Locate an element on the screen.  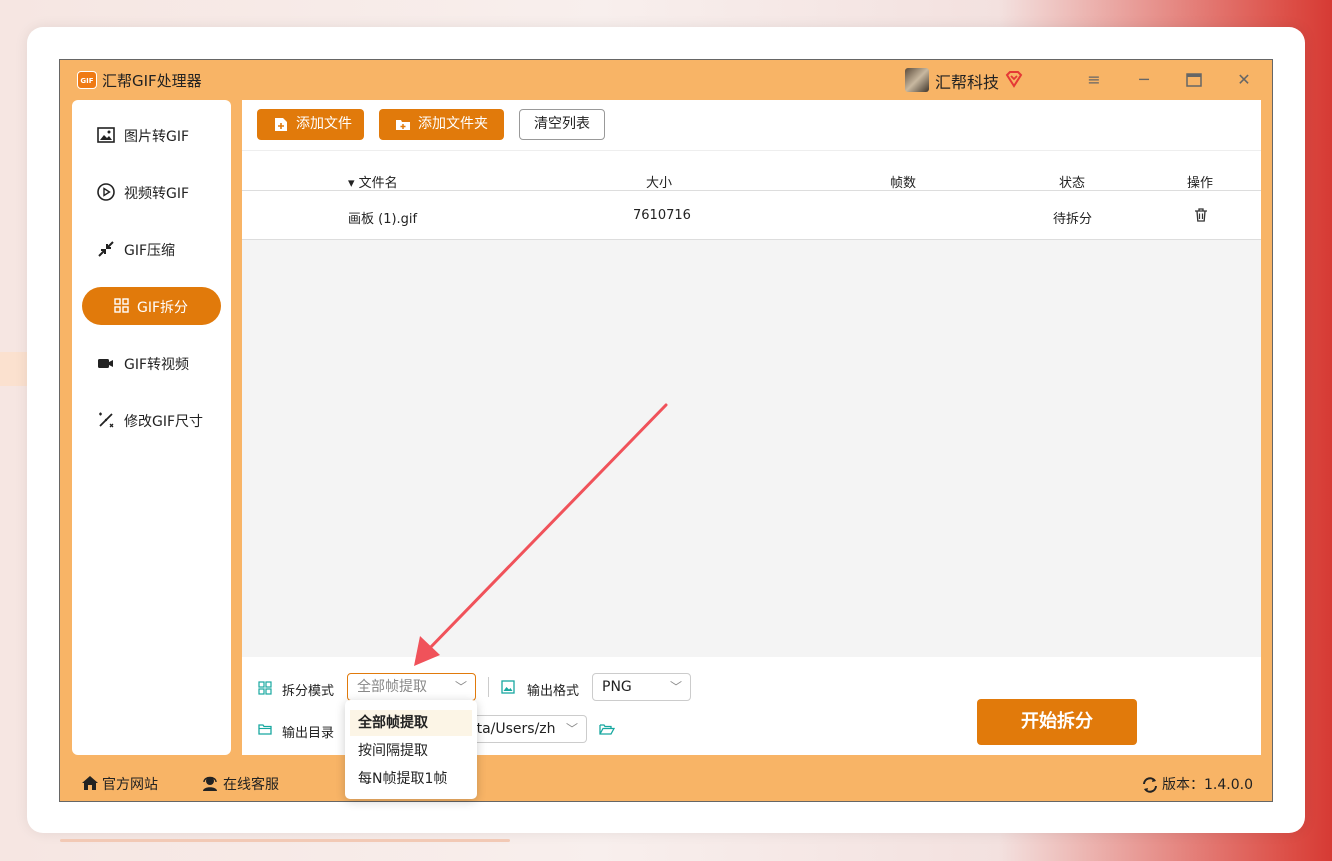
support-icon is located at coordinates (210, 783).